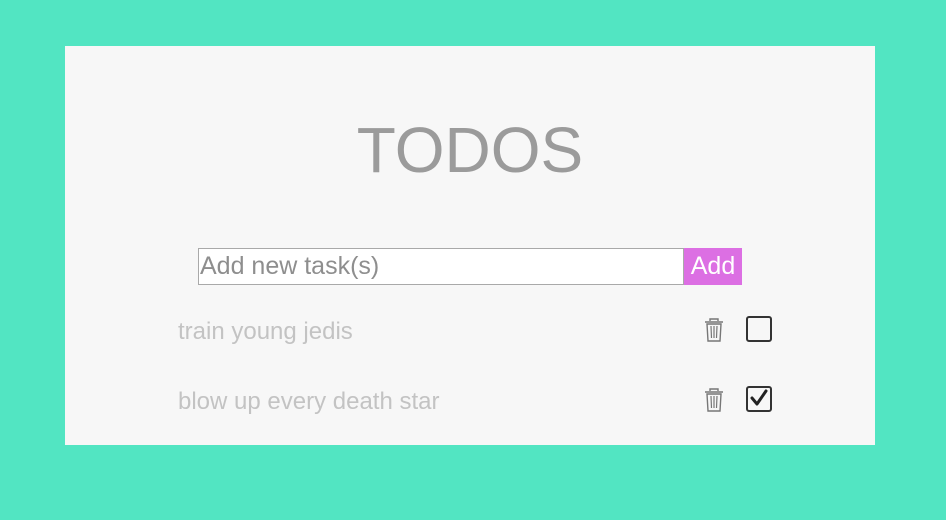 This screenshot has height=520, width=946. I want to click on new-task-input, so click(441, 266).